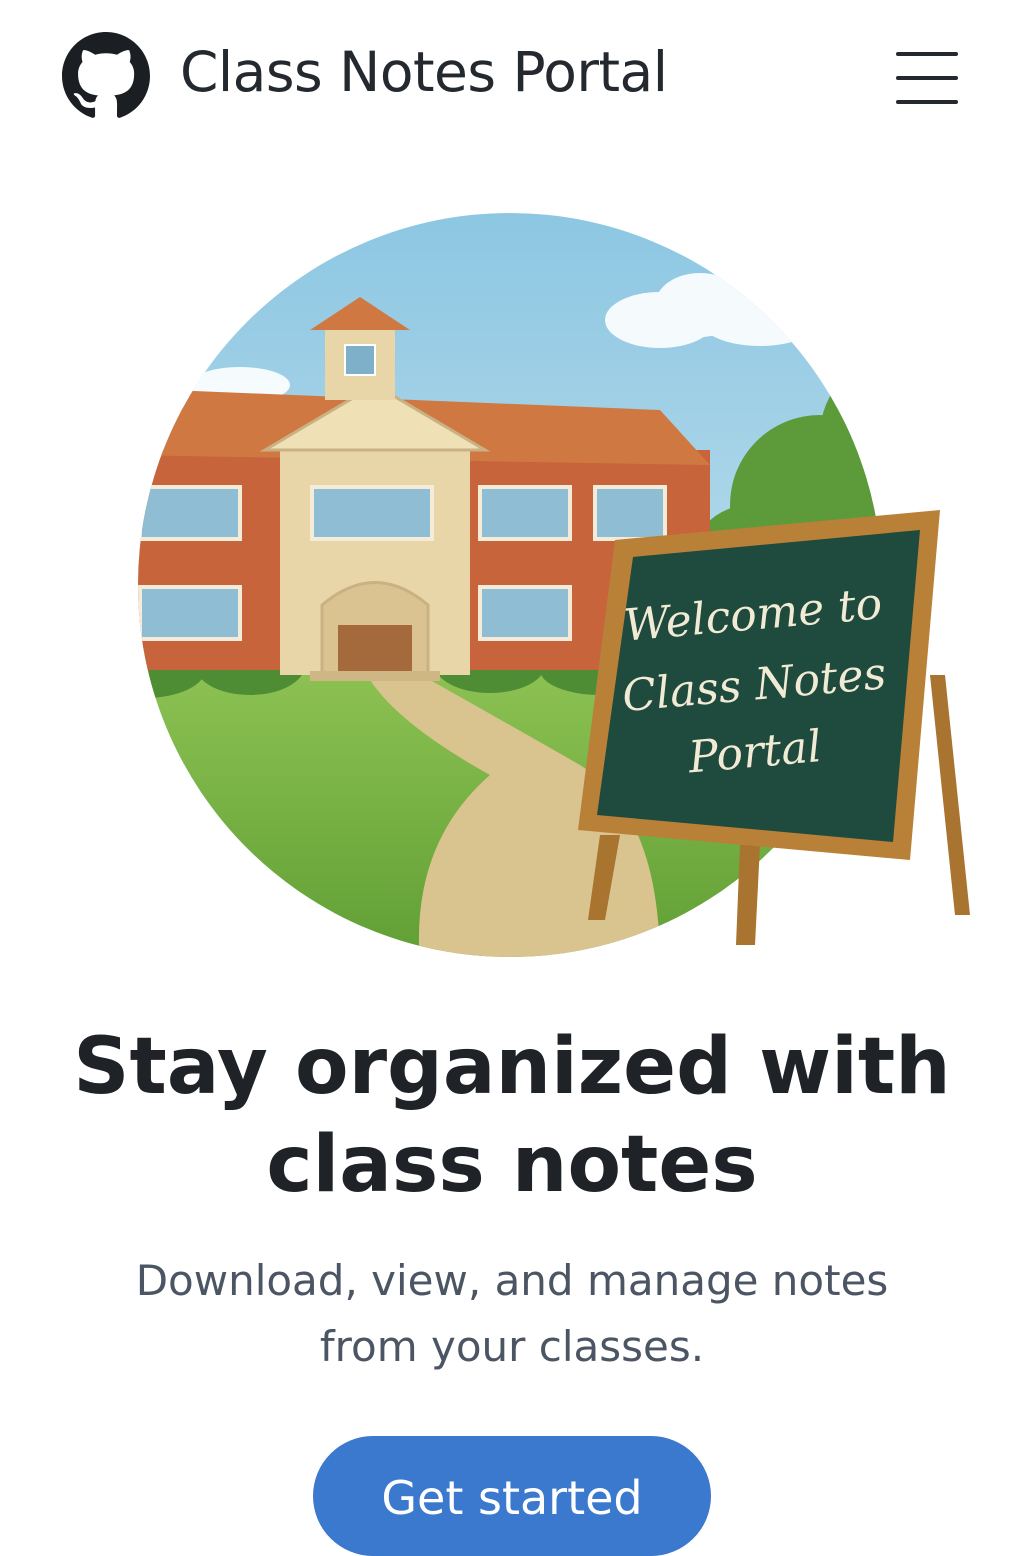 This screenshot has width=1024, height=1556. I want to click on app-header: Class Notes Portal, so click(512, 75).